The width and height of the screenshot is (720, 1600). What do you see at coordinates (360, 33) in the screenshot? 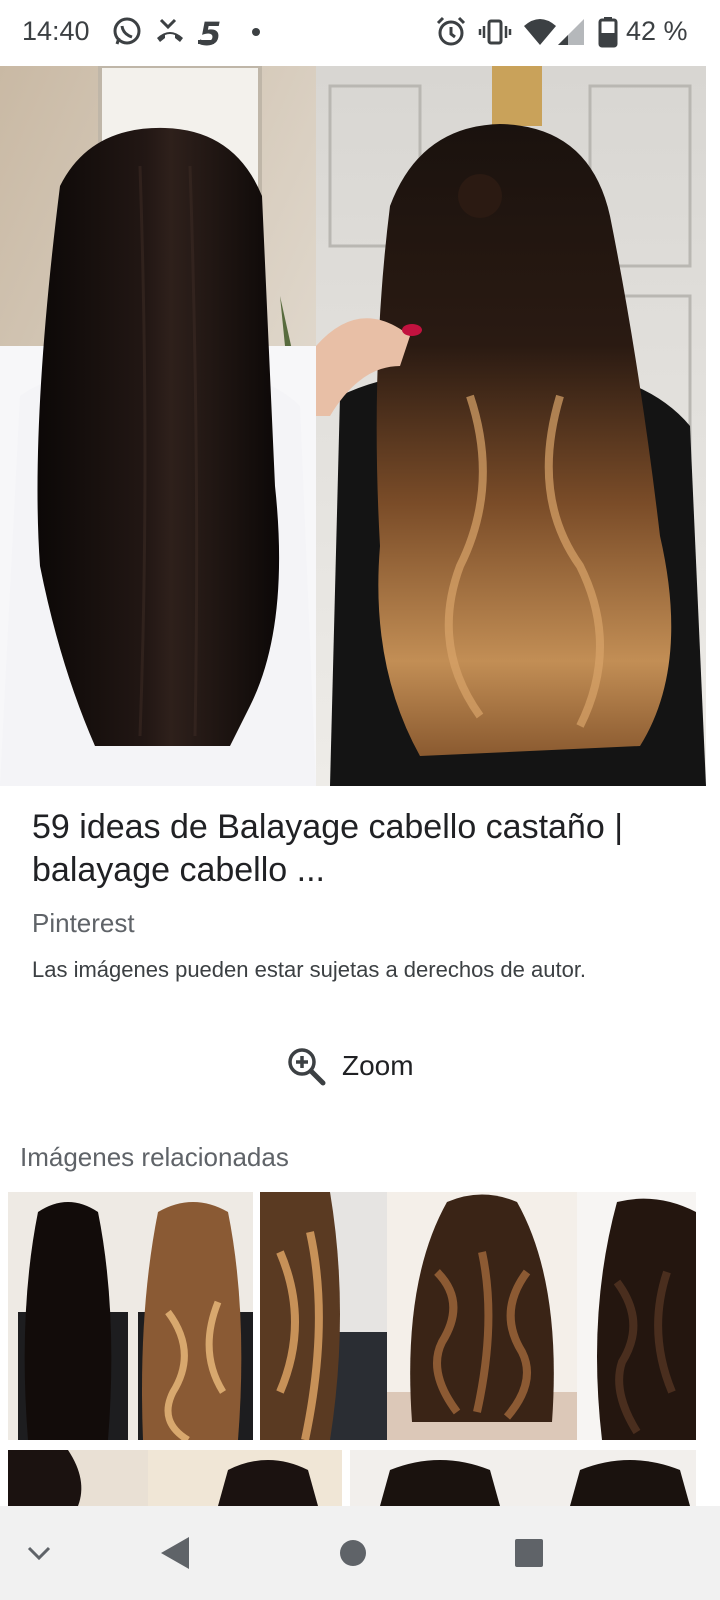
I see `status-bar: 14:40 5 42 %` at bounding box center [360, 33].